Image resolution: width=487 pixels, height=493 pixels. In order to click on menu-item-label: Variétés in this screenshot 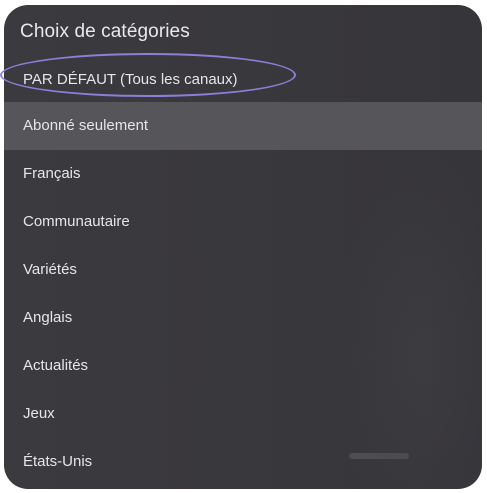, I will do `click(50, 269)`.